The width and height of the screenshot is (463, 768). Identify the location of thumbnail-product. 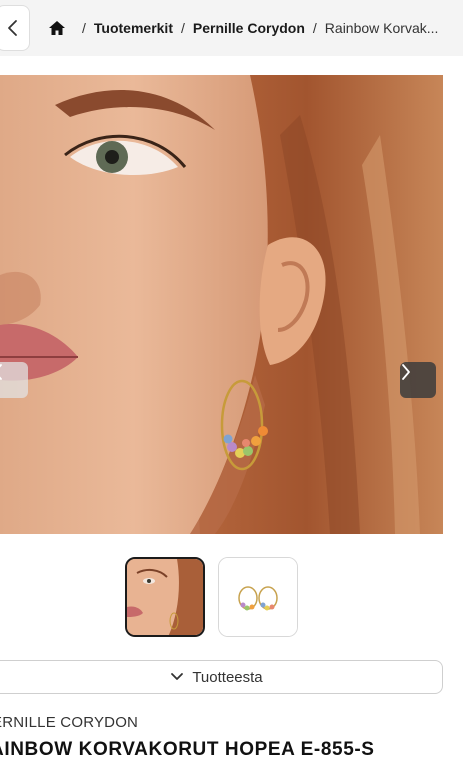
(258, 597).